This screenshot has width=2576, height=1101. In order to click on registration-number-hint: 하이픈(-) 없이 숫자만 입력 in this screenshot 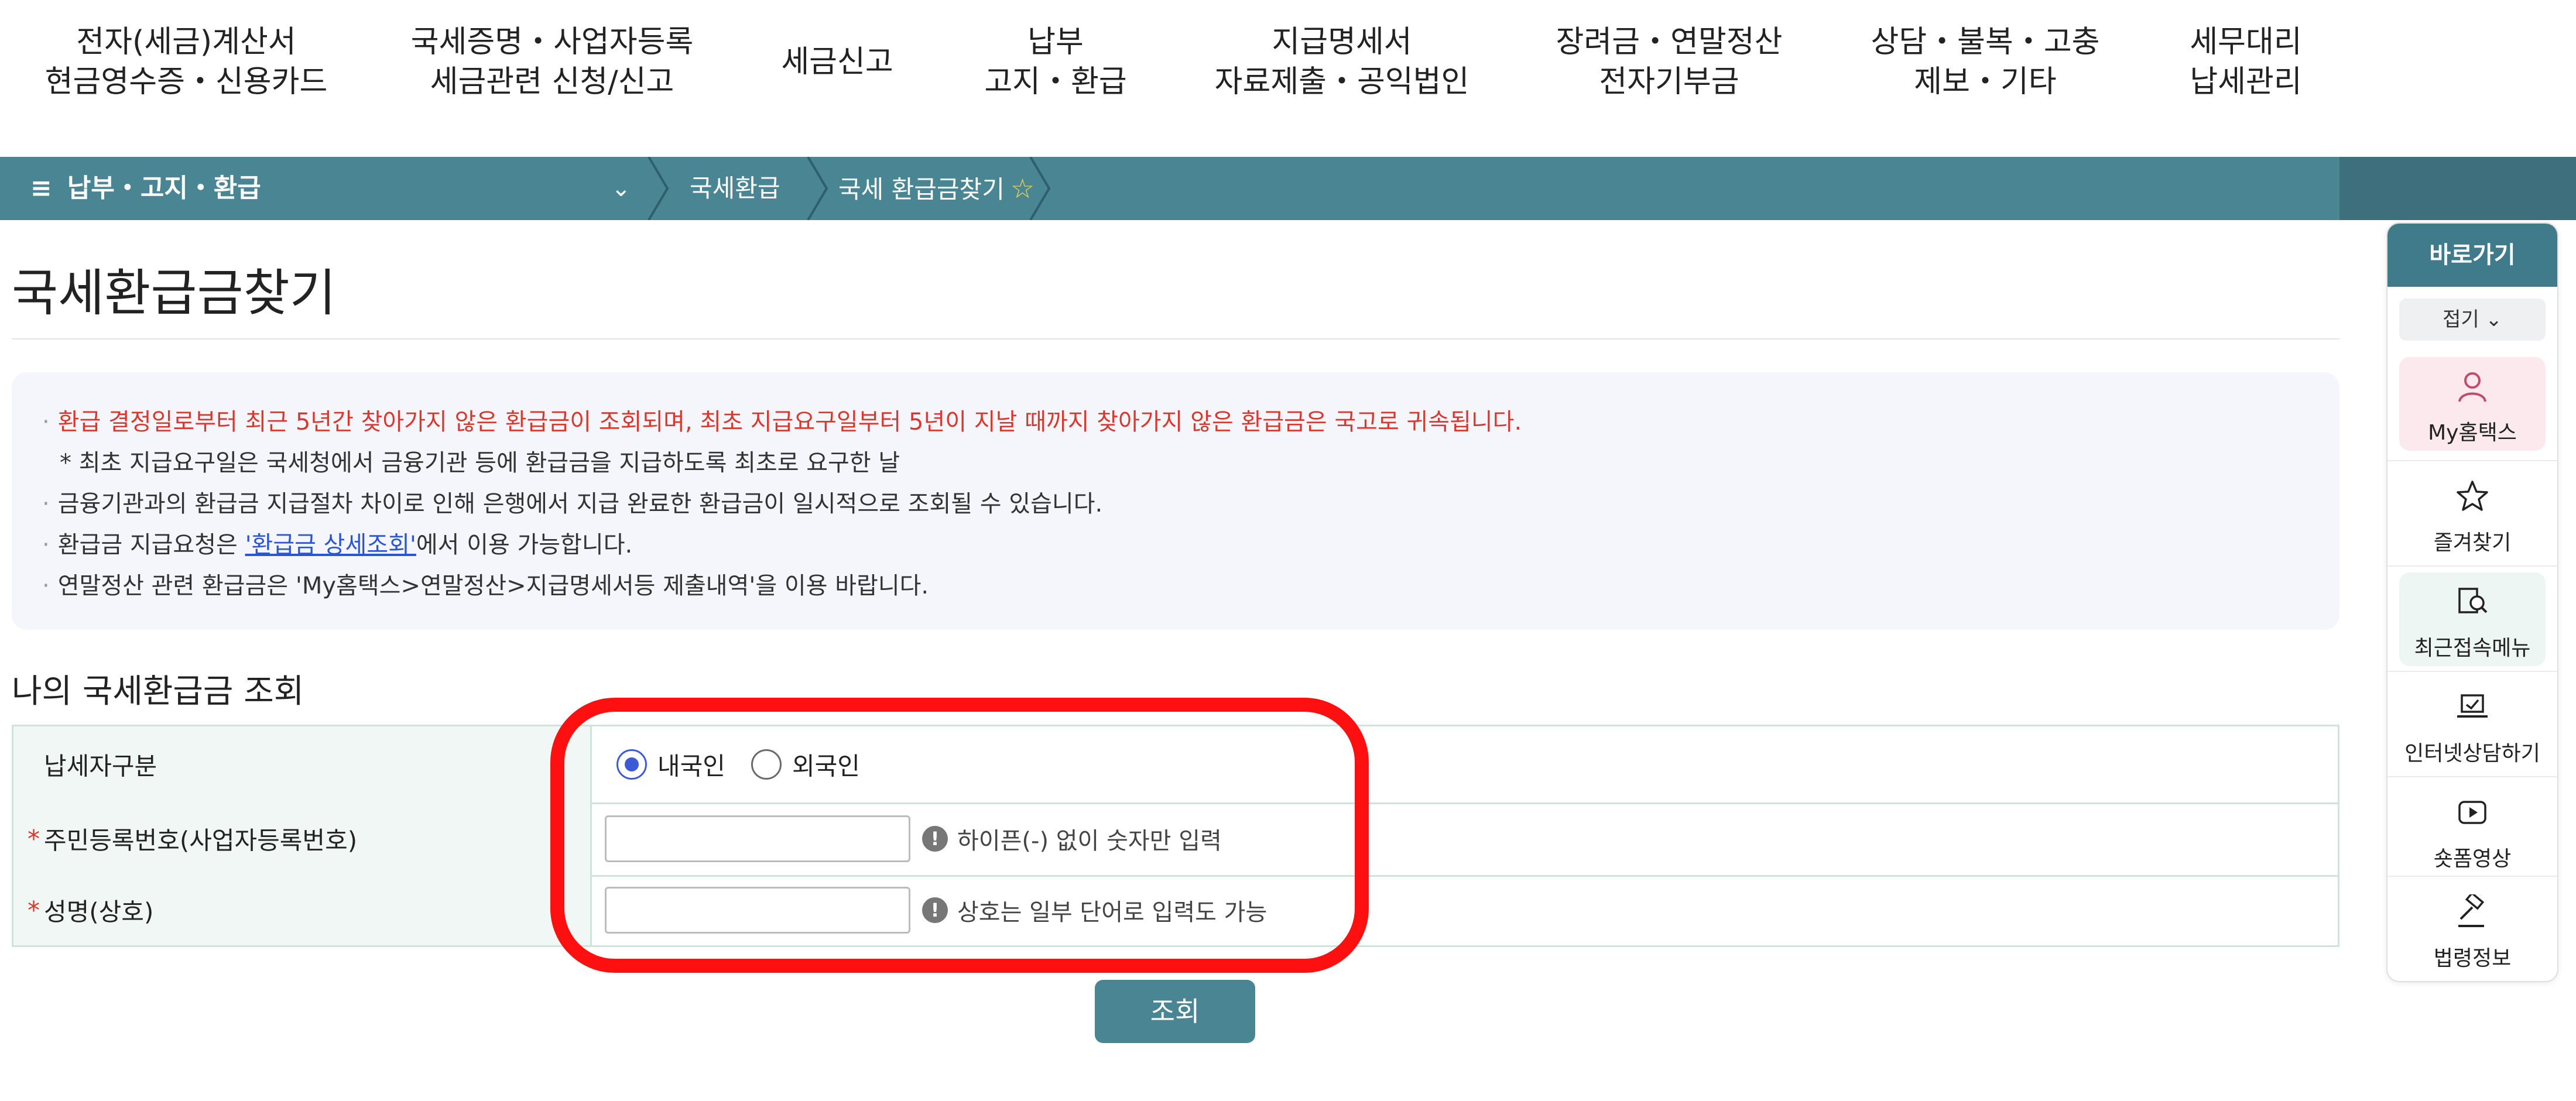, I will do `click(1089, 841)`.